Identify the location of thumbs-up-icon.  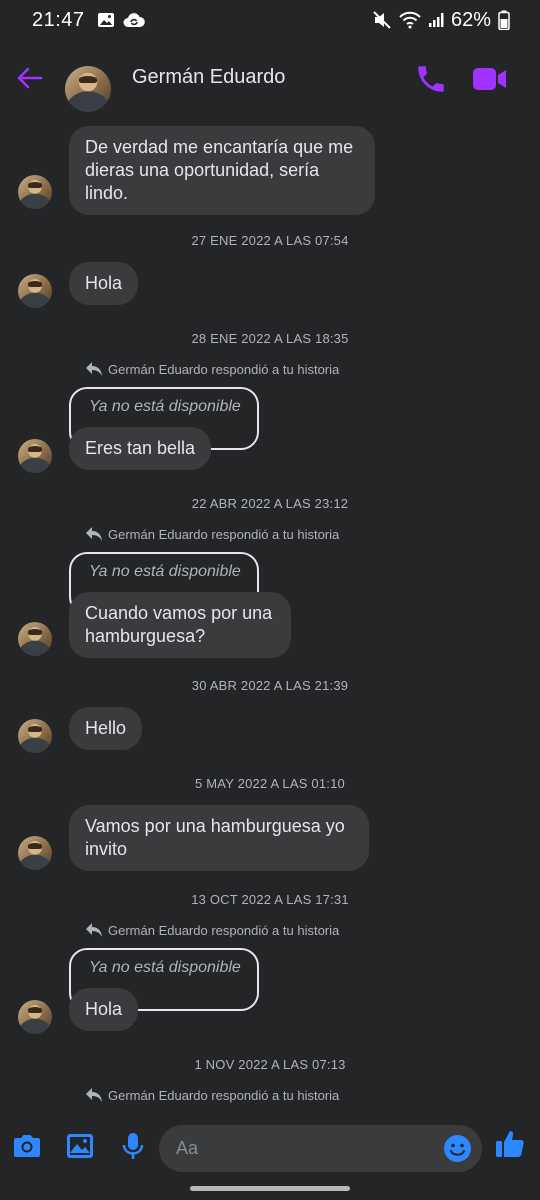
(510, 1144).